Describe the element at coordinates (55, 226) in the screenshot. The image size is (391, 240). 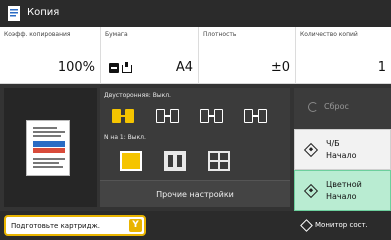
I see `cartridge-message-text: Подготовьте картридж.` at that location.